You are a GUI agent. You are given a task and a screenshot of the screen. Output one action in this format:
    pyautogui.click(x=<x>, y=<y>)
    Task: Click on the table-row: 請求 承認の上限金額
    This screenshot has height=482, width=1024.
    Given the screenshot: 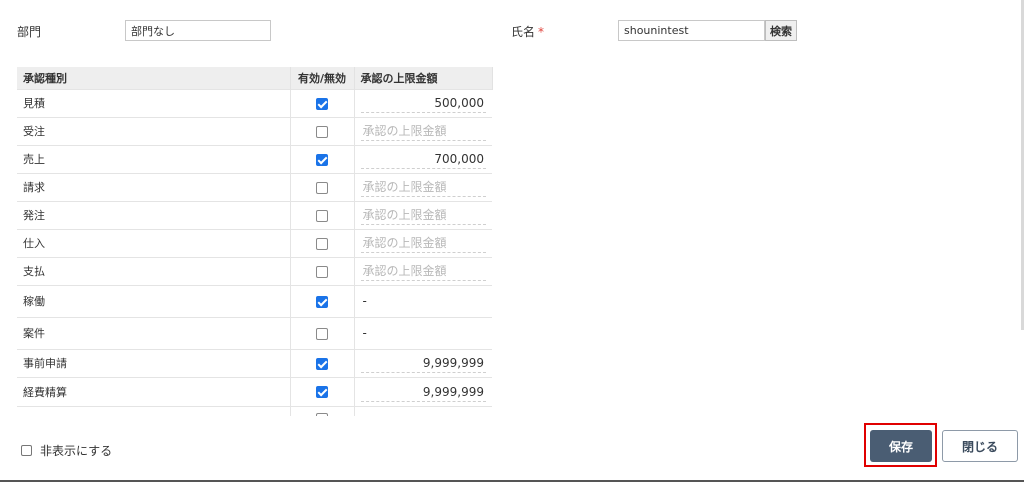 What is the action you would take?
    pyautogui.click(x=254, y=186)
    